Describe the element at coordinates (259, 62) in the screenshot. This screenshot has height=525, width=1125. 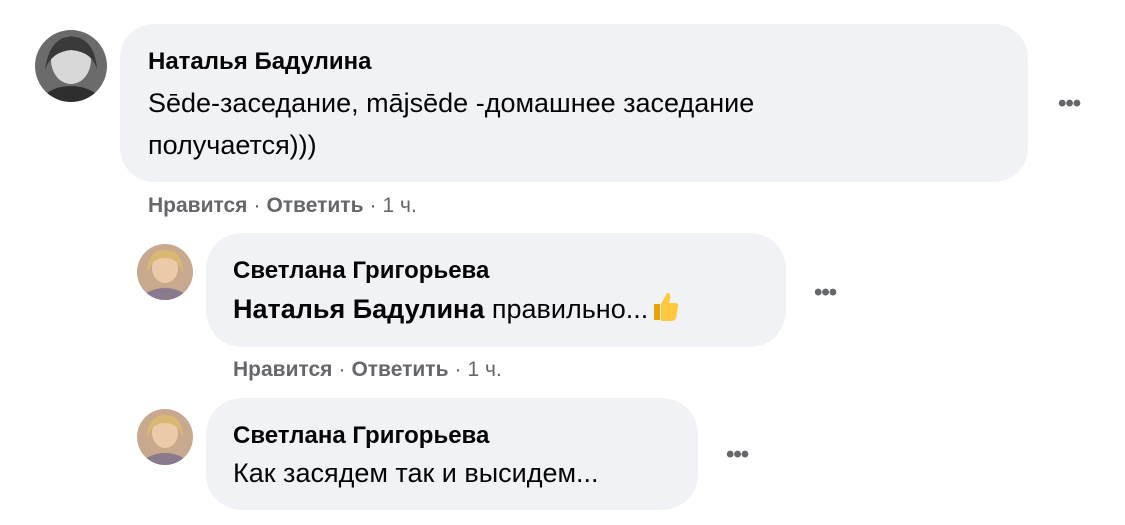
I see `comment-author: Наталья Бадулина` at that location.